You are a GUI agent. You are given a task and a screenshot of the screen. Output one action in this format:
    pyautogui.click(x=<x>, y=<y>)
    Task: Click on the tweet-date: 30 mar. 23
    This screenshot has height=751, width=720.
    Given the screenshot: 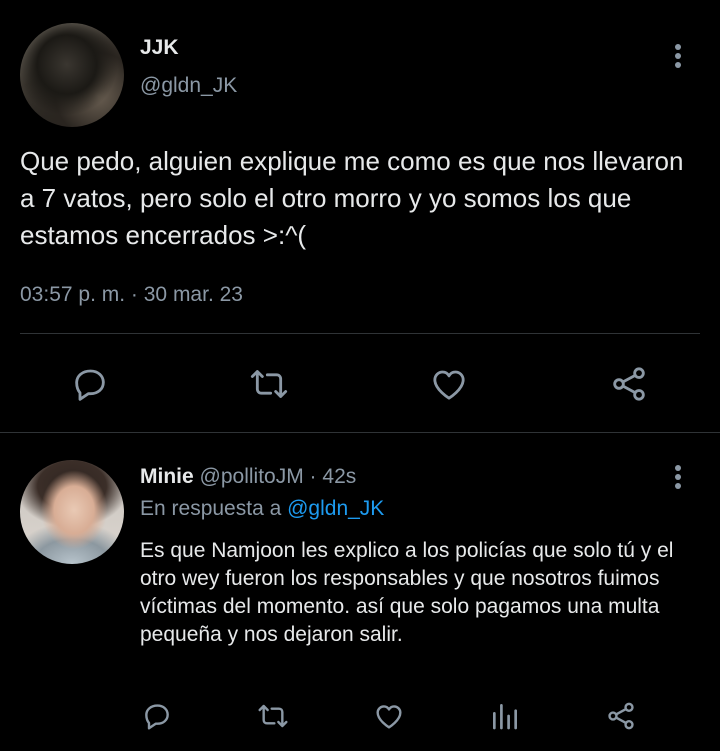 What is the action you would take?
    pyautogui.click(x=193, y=294)
    